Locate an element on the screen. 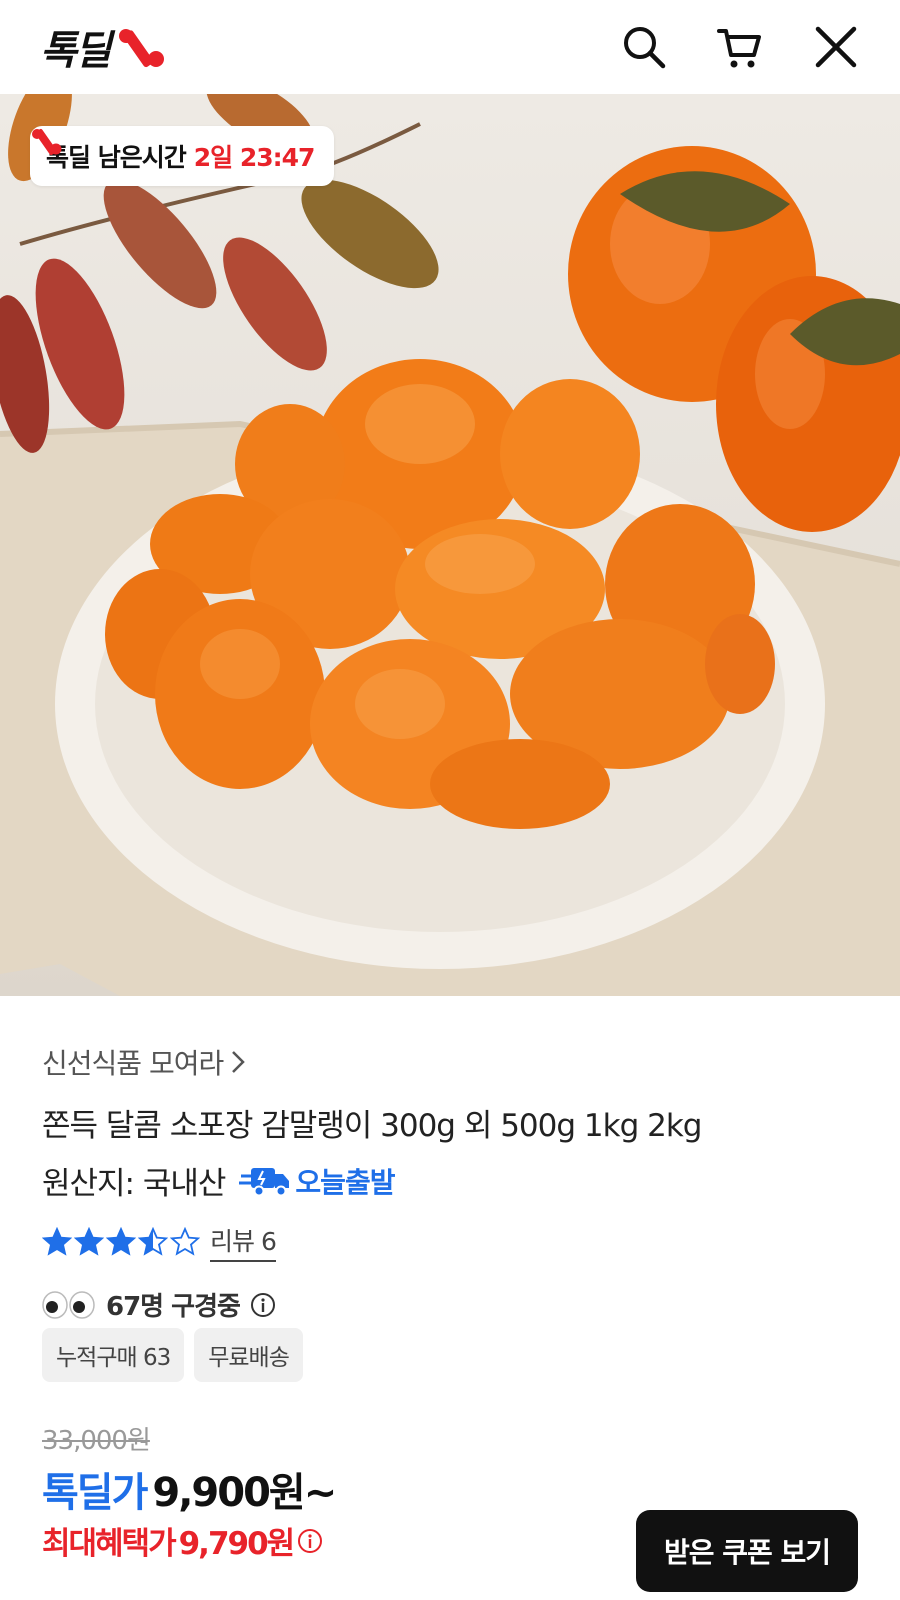  timer-value: 2일 23:47 is located at coordinates (254, 157).